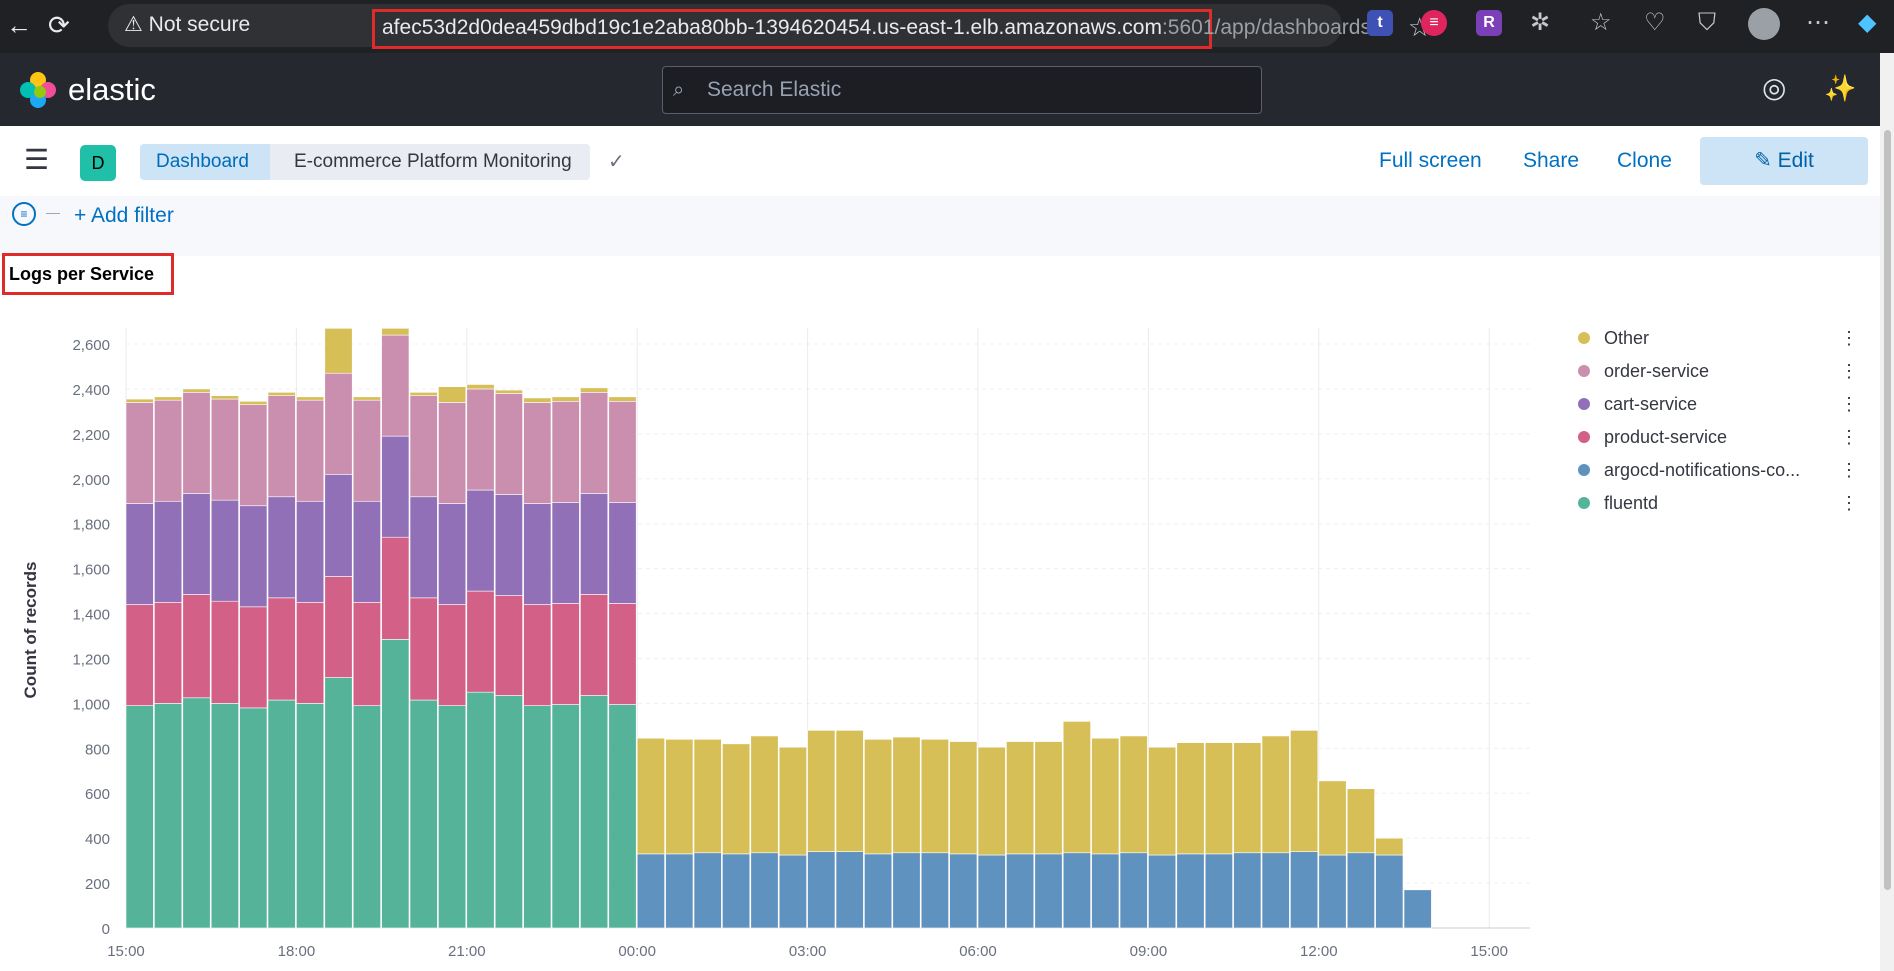 The image size is (1894, 971). Describe the element at coordinates (940, 226) in the screenshot. I see `filter-bar: ≡ — + Add filter` at that location.